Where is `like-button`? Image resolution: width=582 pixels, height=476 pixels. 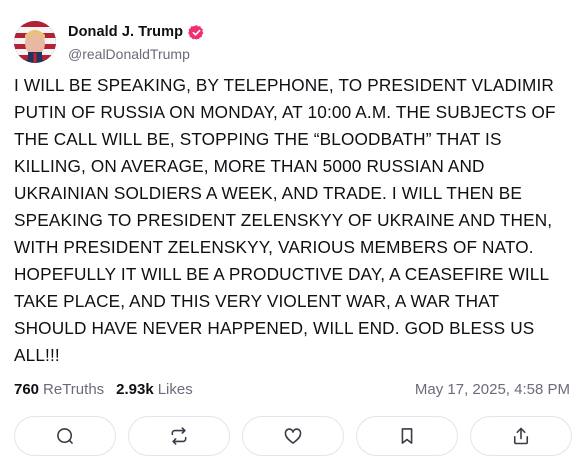
like-button is located at coordinates (293, 436).